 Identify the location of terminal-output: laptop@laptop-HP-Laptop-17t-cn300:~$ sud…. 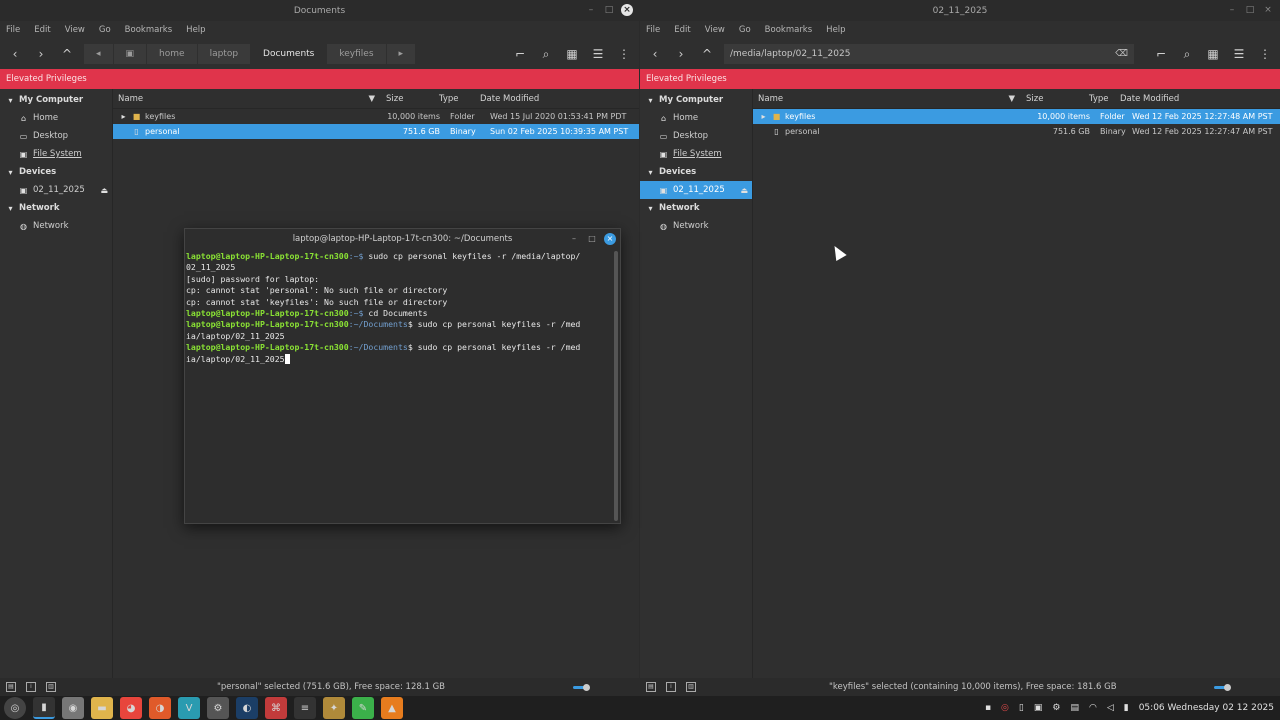
(402, 308).